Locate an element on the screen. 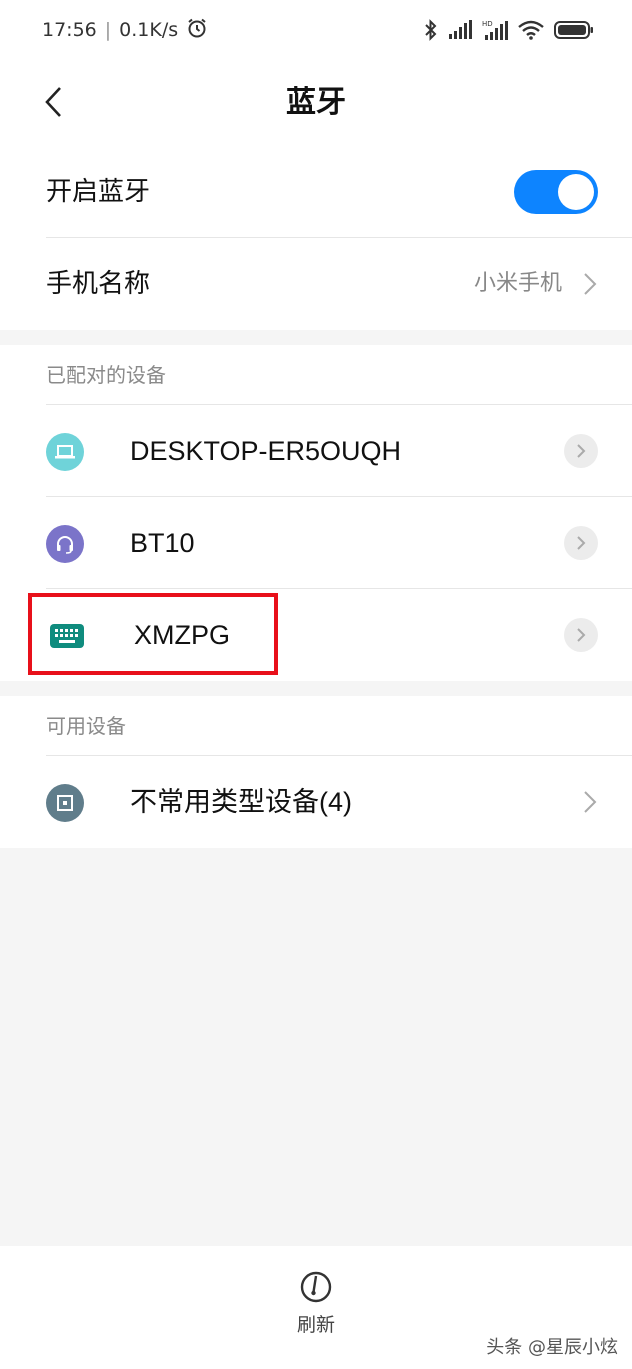  refresh-button: 刷新 is located at coordinates (316, 1310).